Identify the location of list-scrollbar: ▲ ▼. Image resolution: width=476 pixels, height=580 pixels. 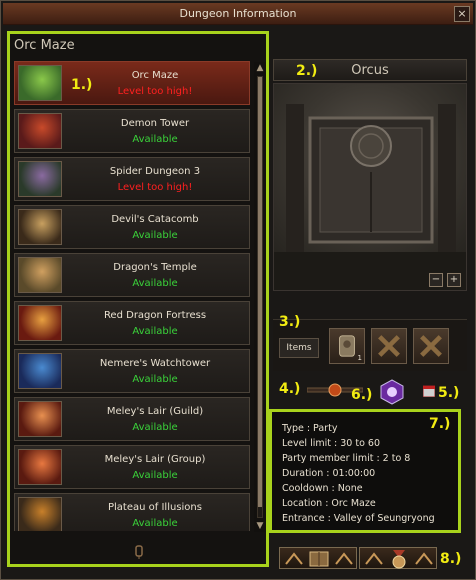
(260, 297).